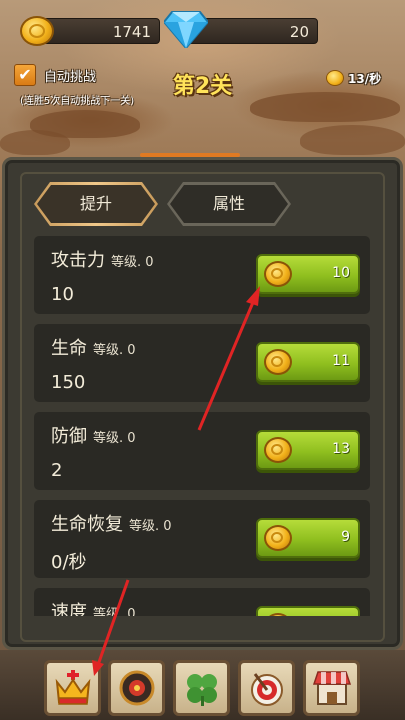 This screenshot has width=405, height=720. I want to click on upgrade-cost: 10, so click(341, 273).